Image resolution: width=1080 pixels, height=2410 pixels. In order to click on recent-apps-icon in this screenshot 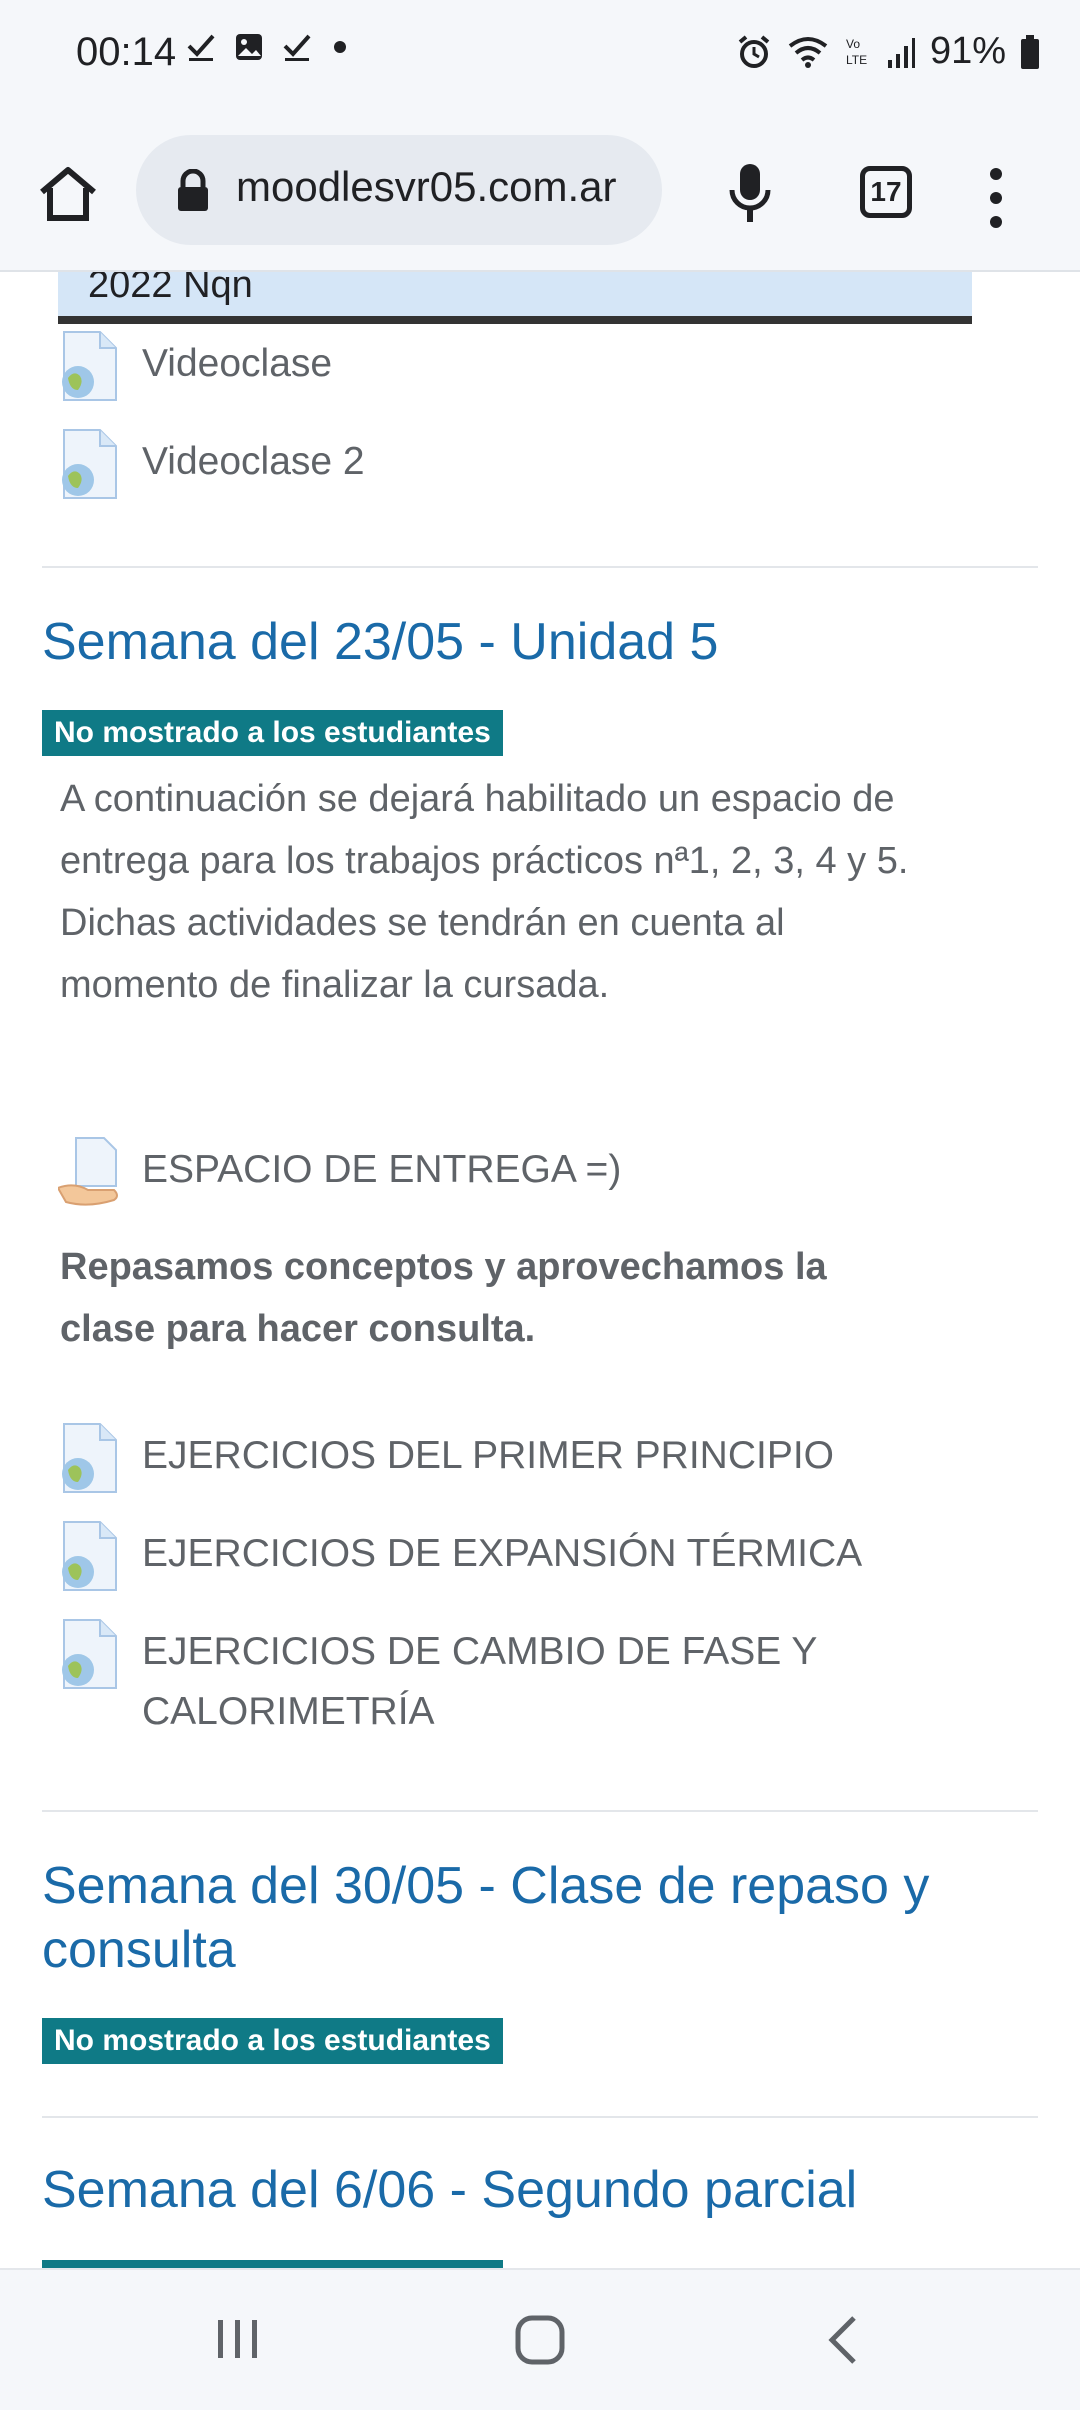, I will do `click(238, 2339)`.